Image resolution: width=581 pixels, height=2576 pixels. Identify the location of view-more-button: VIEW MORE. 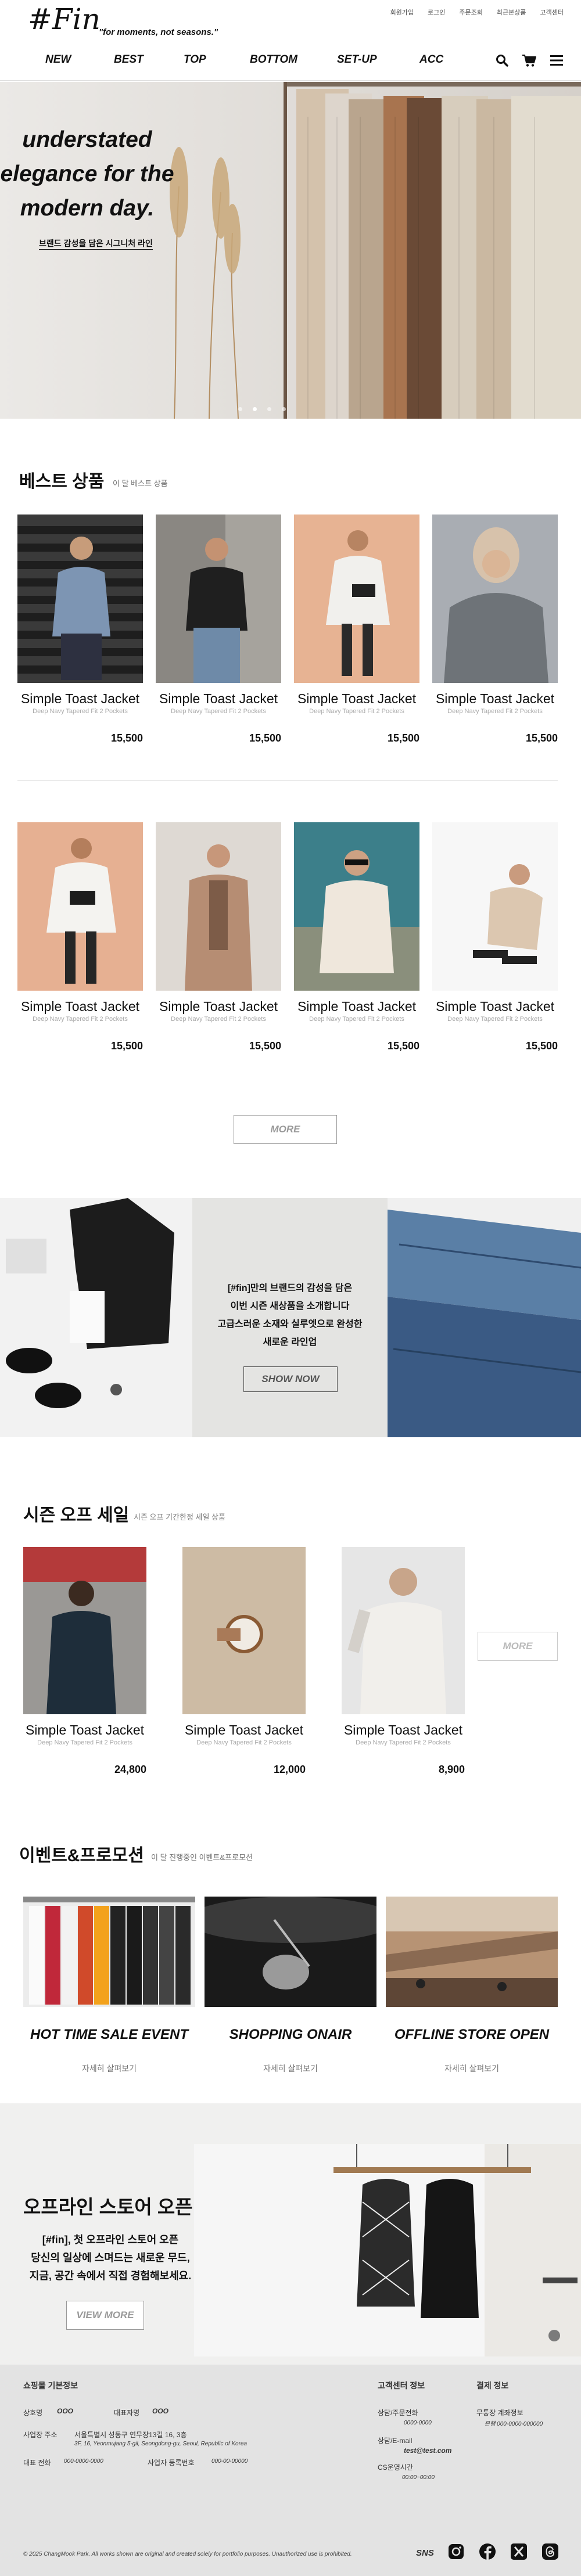
(105, 2315).